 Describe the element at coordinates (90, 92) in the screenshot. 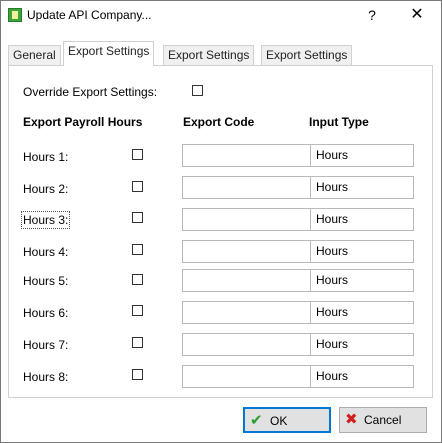

I see `override-label: Override Export Settings:` at that location.